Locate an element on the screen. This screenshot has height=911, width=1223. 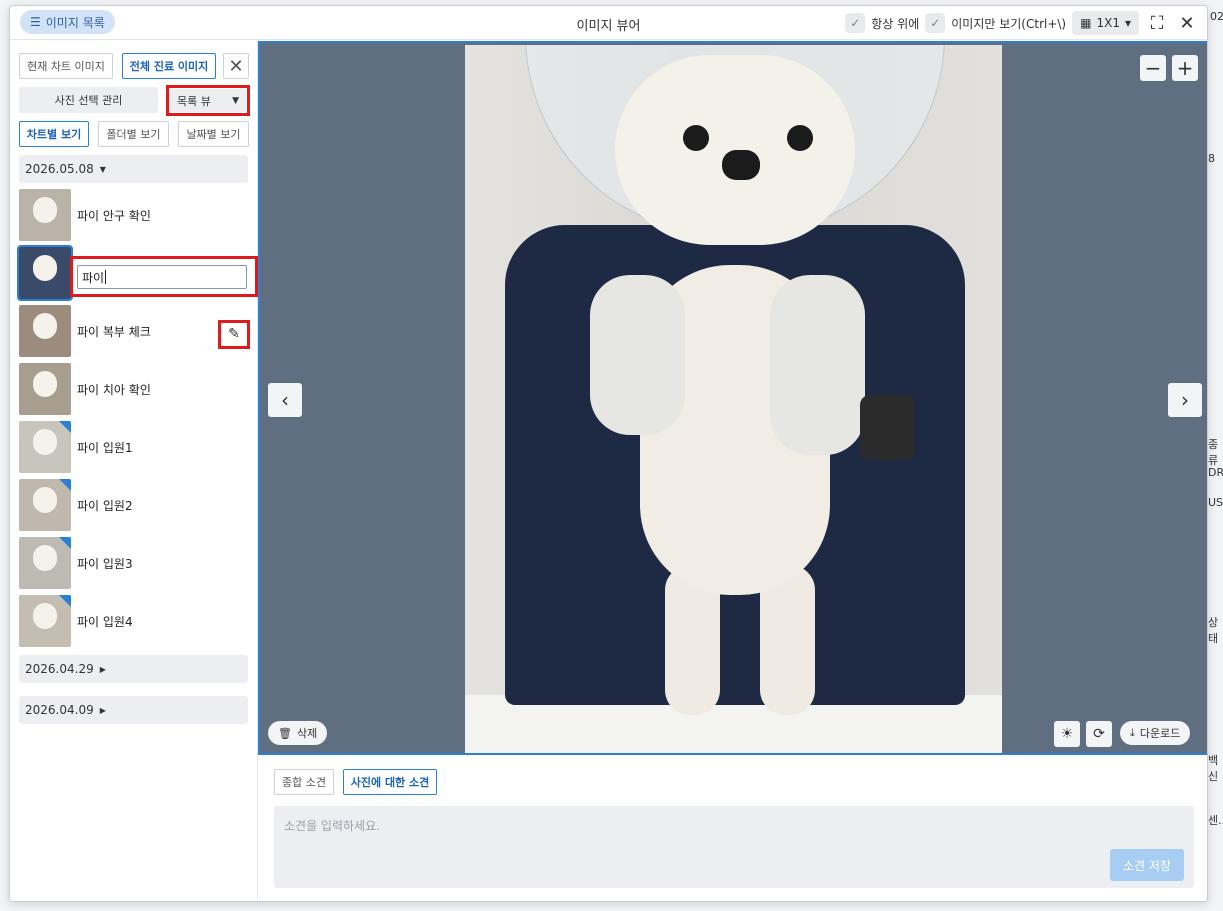
download-button: ⤓ 다운로드 is located at coordinates (1155, 733).